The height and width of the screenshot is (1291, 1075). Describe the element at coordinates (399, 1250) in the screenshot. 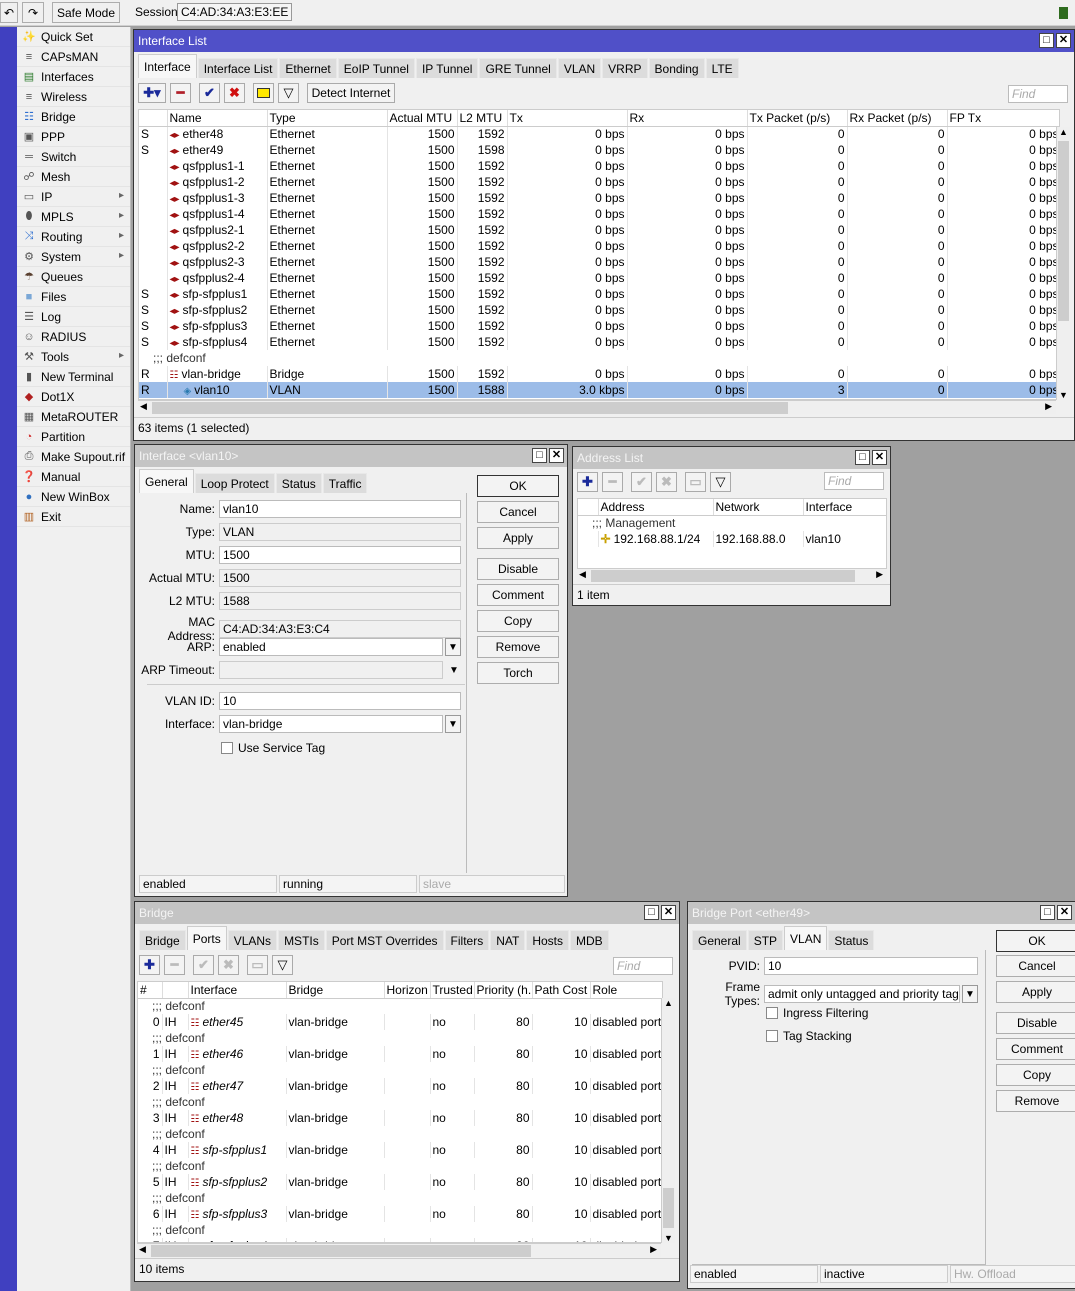

I see `bridge-horizontal-scrollbar: ◀ ▶` at that location.